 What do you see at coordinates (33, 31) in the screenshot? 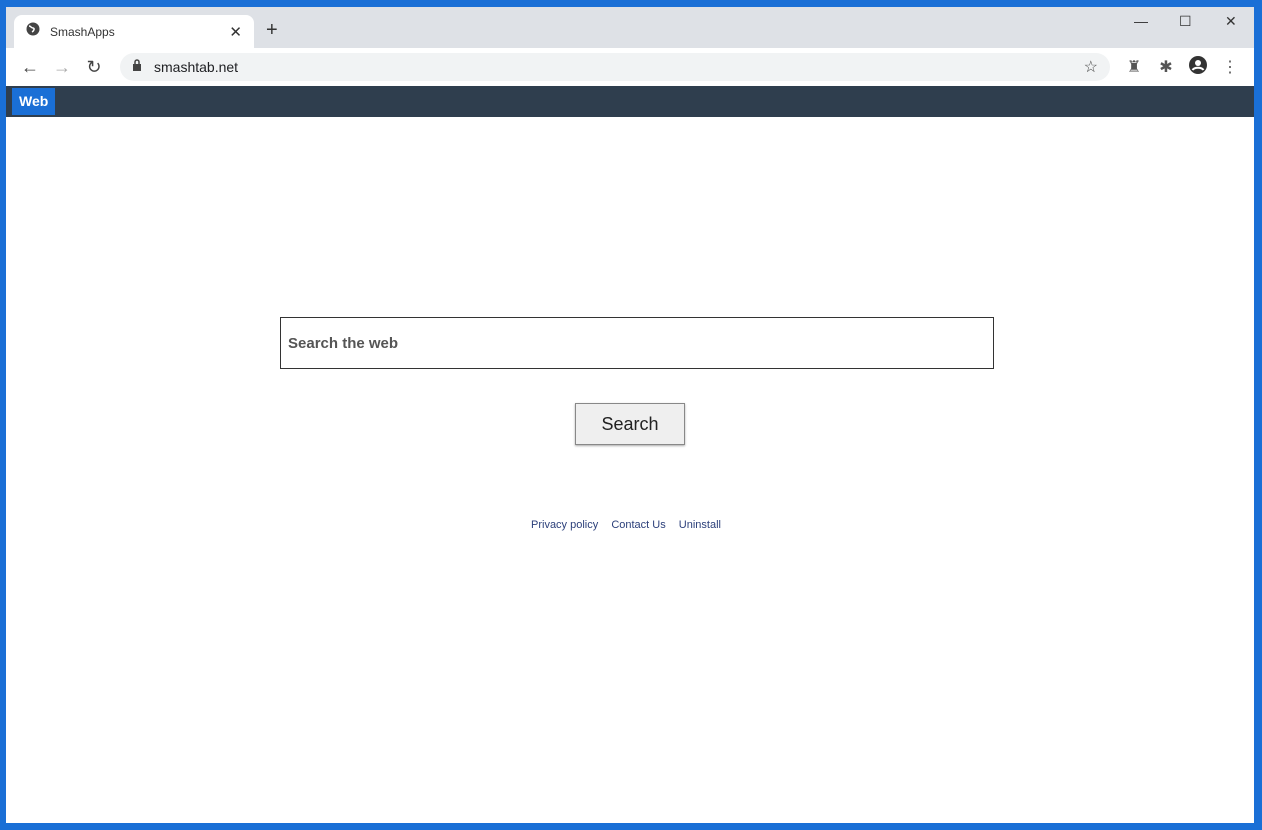
I see `globe-icon` at bounding box center [33, 31].